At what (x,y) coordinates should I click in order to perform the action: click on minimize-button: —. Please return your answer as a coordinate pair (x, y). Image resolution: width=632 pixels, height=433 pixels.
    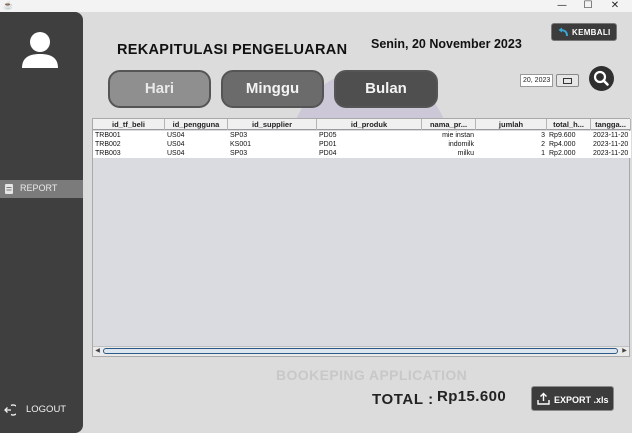
    Looking at the image, I should click on (562, 6).